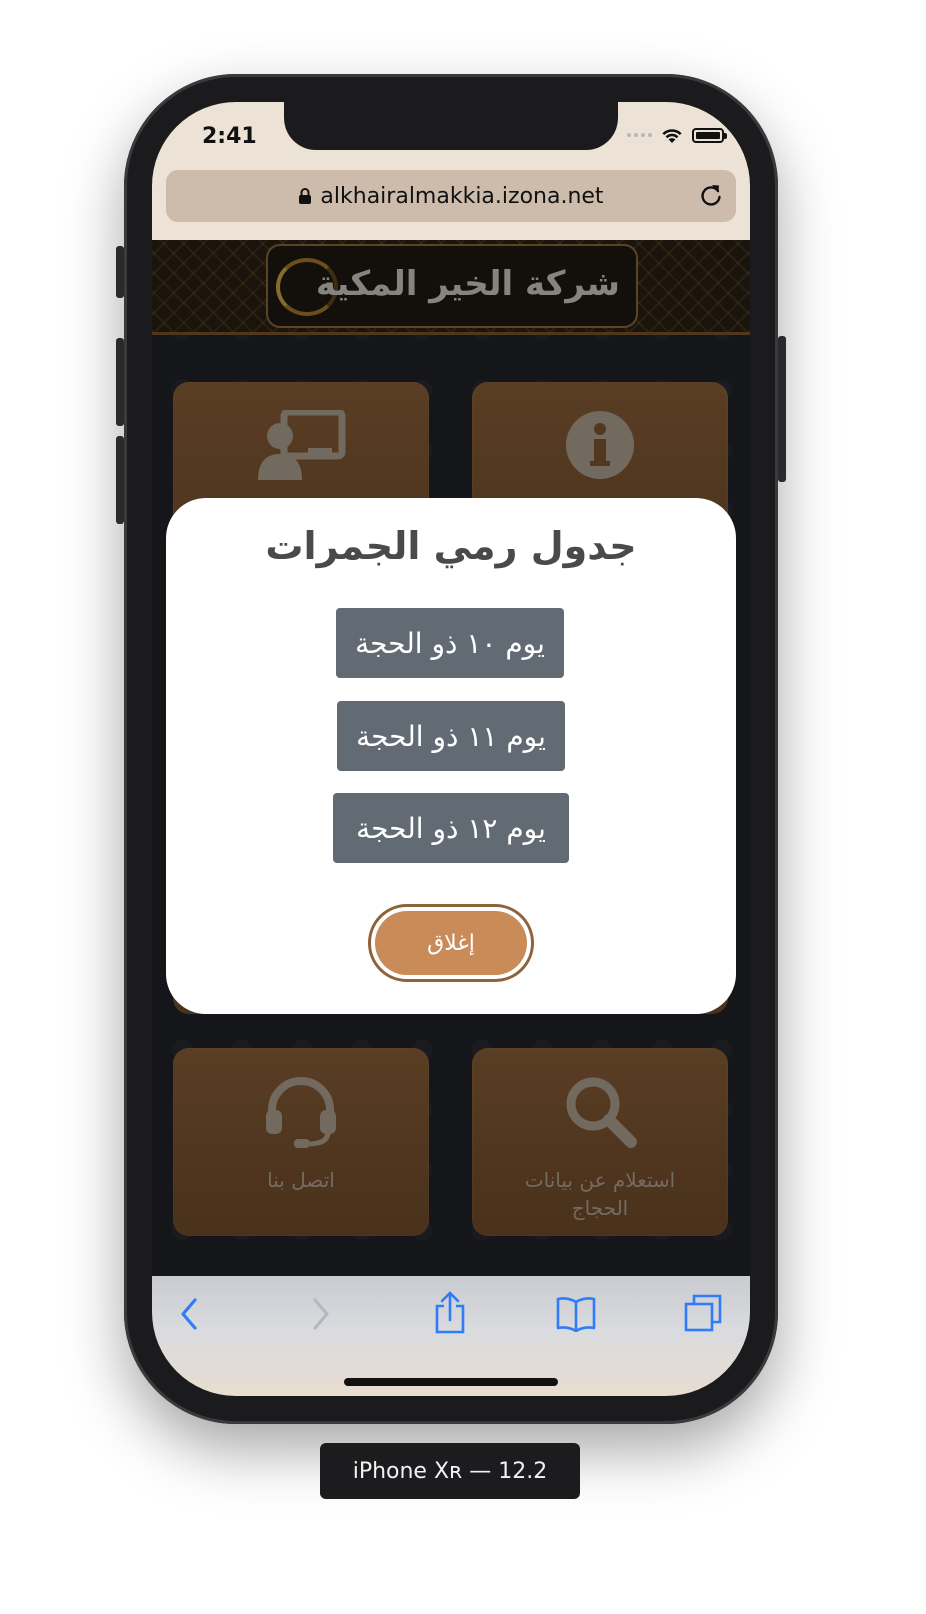 The image size is (926, 1614). I want to click on day-12-button: يوم ١٢ ذو الحجة, so click(451, 828).